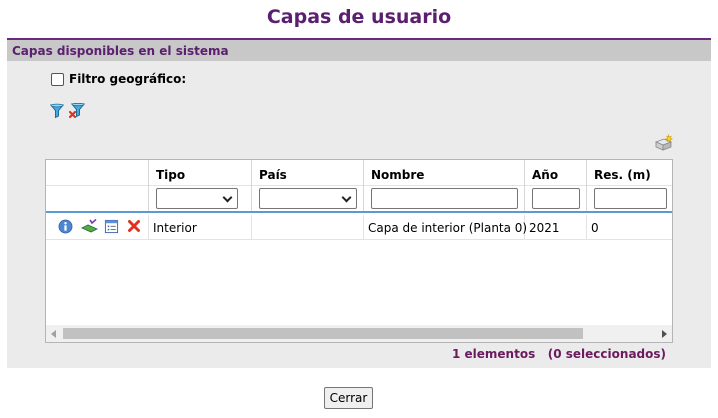  I want to click on res-filter-input, so click(630, 198).